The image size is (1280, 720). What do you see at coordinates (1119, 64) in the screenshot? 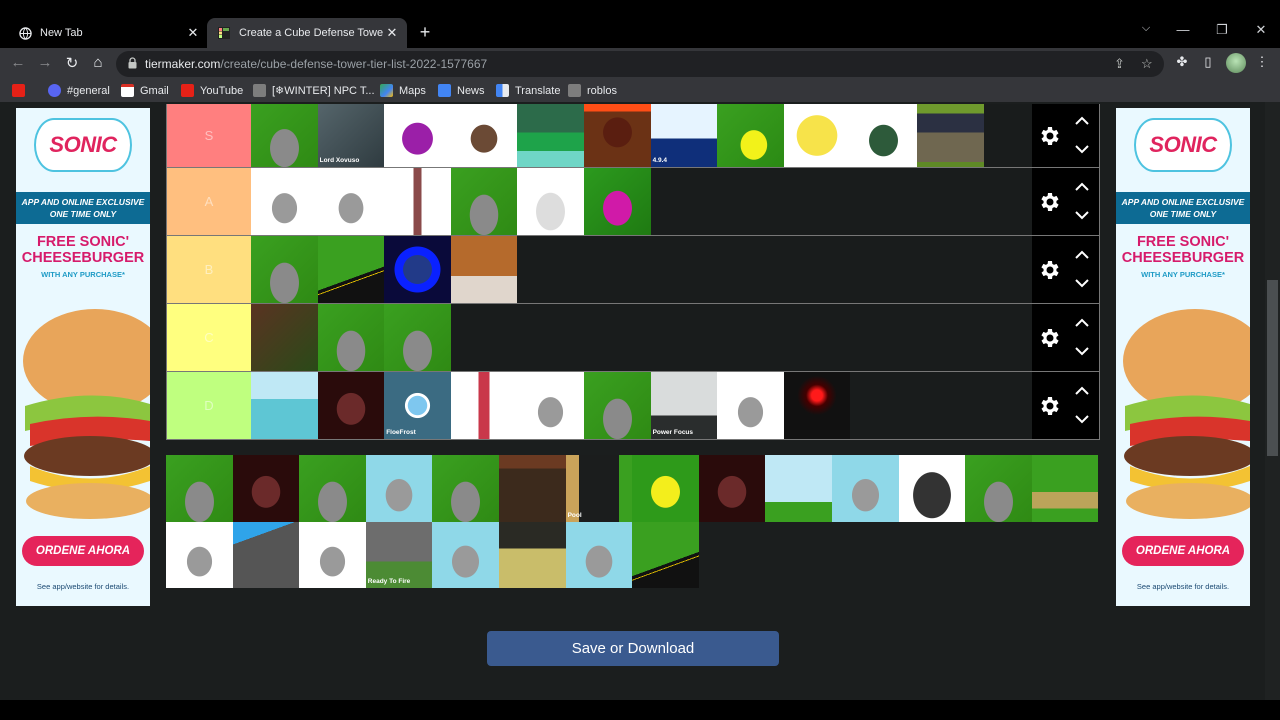
I see `share-icon: ⇪` at bounding box center [1119, 64].